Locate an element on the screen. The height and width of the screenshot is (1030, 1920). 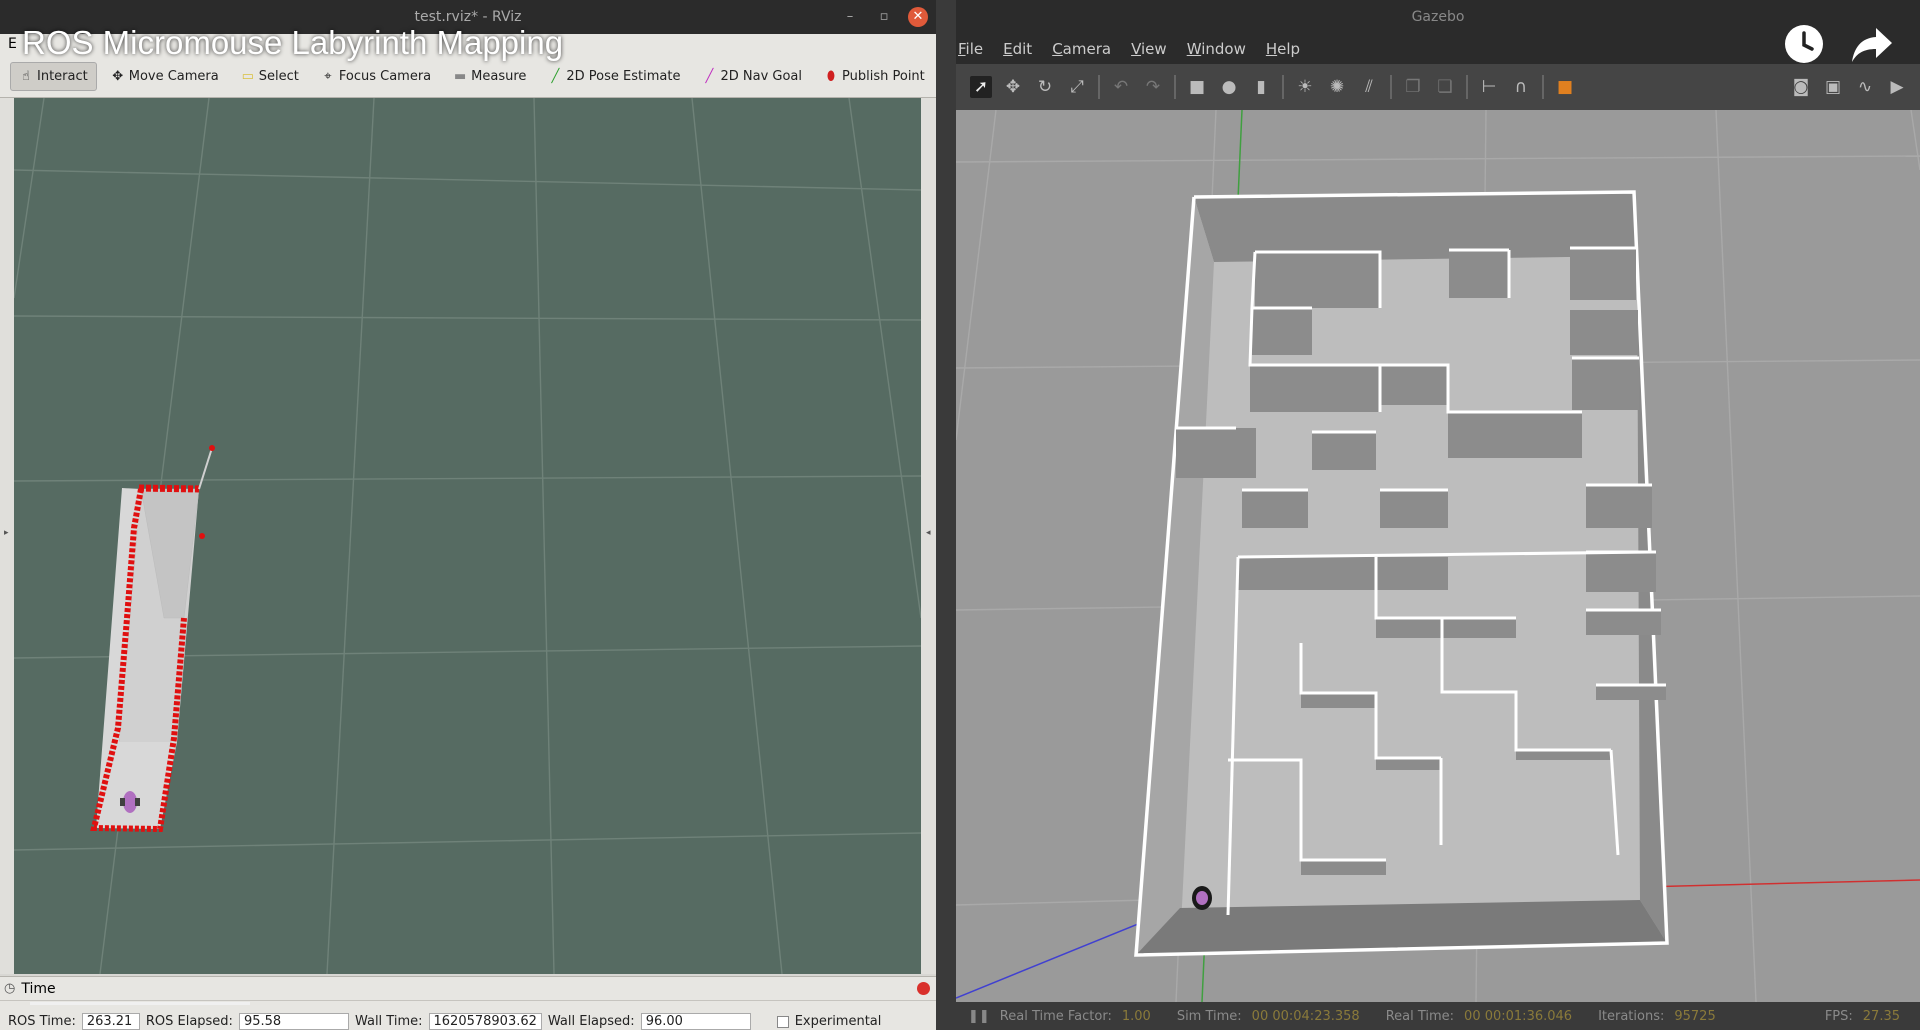
focus-camera-icon: ⌖ is located at coordinates (328, 76).